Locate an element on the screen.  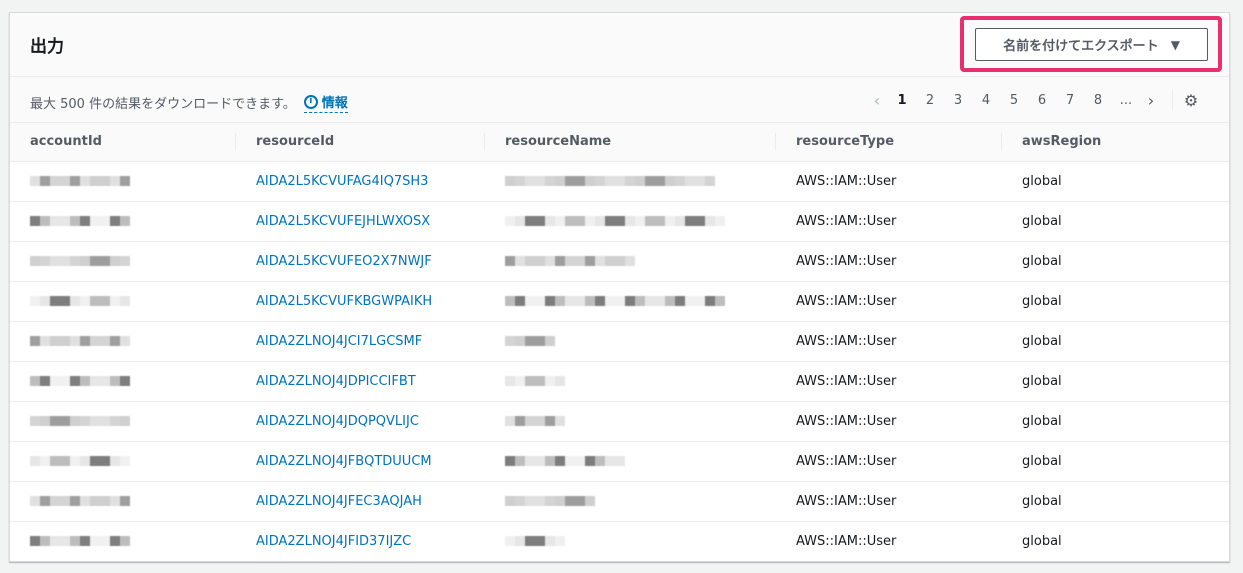
export-as-button: 名前を付けてエクスポート ▼ is located at coordinates (1091, 44).